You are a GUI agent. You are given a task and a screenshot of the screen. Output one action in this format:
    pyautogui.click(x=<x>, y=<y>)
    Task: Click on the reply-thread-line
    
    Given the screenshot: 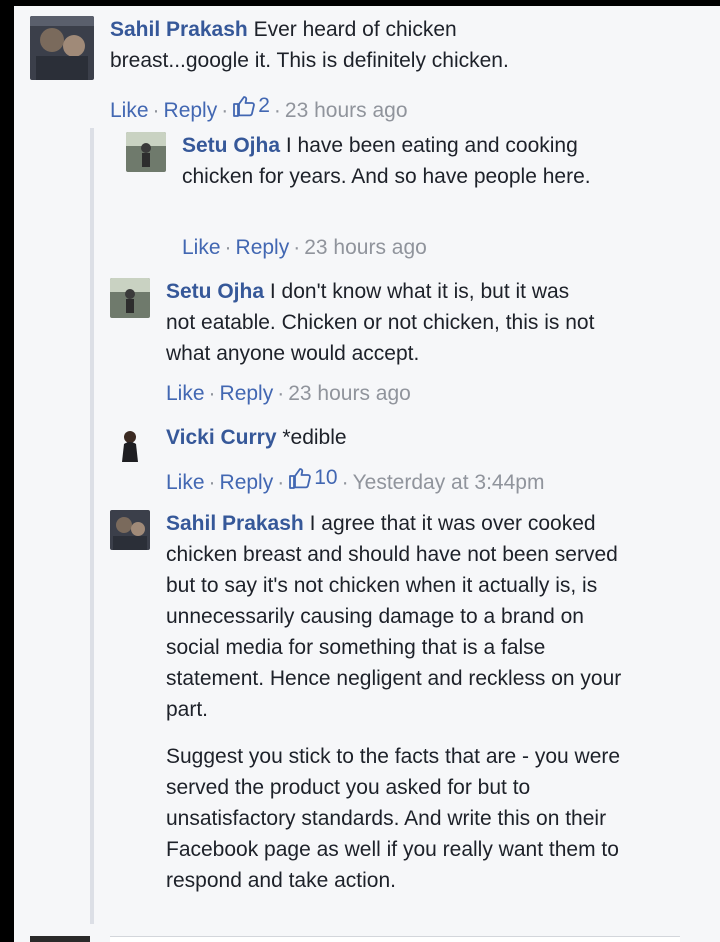 What is the action you would take?
    pyautogui.click(x=92, y=526)
    